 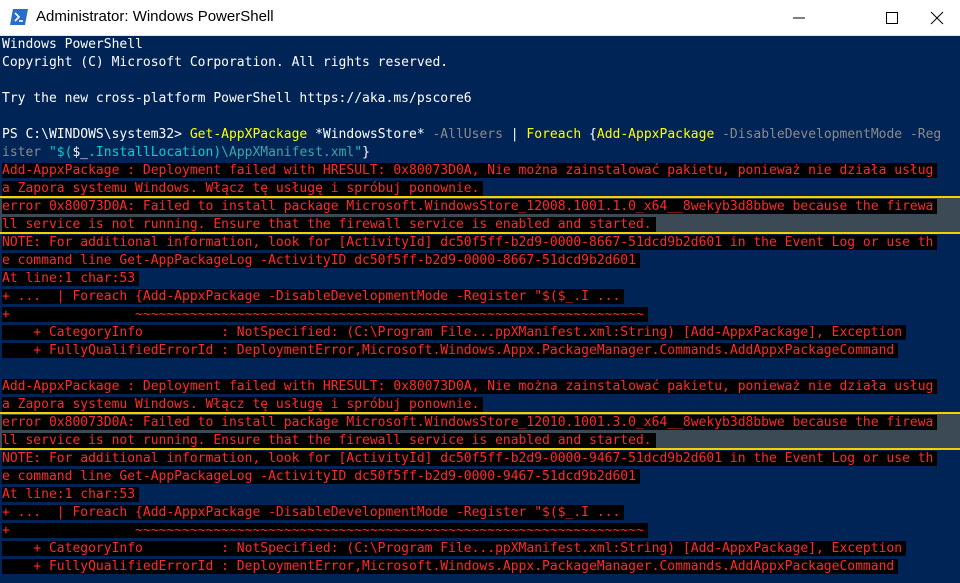 I want to click on maximize-icon, so click(x=892, y=18).